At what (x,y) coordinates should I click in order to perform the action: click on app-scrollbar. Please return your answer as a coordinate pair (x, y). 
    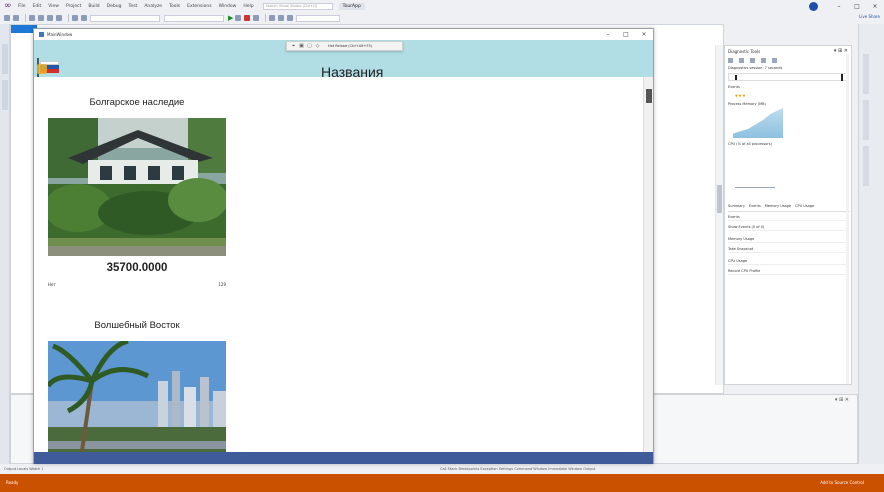
    Looking at the image, I should click on (648, 264).